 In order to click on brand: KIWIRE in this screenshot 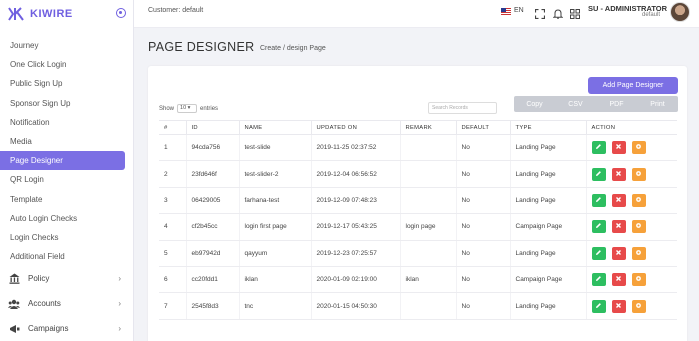, I will do `click(66, 14)`.